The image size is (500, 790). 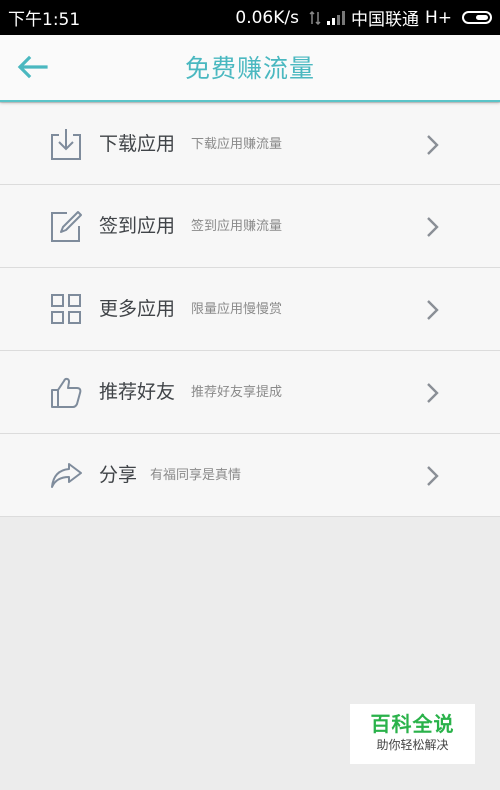 What do you see at coordinates (315, 18) in the screenshot?
I see `data-transfer-icon` at bounding box center [315, 18].